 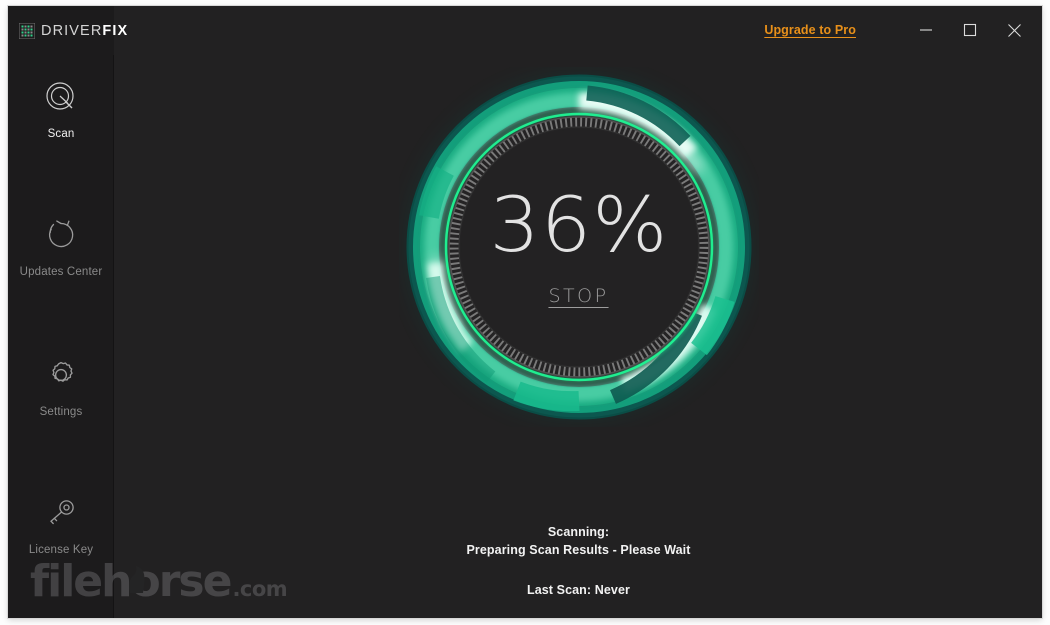 I want to click on app-title: DRIVERFIX, so click(x=84, y=31).